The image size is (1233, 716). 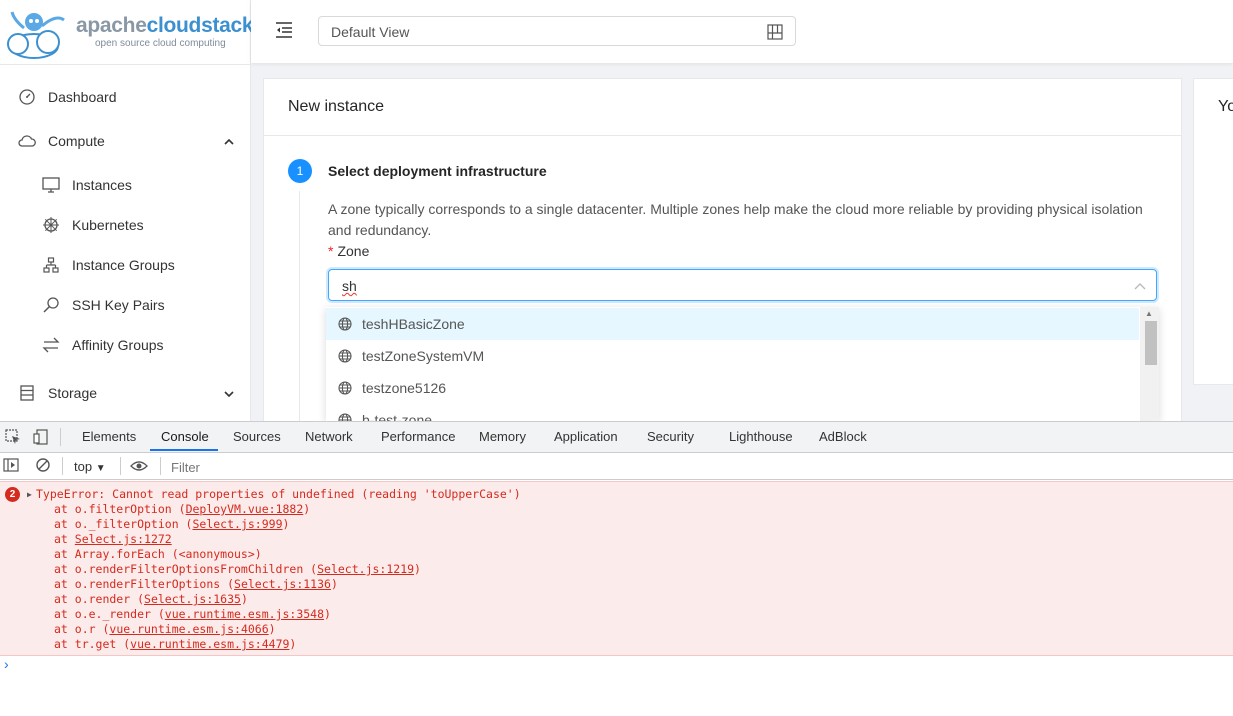 What do you see at coordinates (125, 225) in the screenshot?
I see `sidebar-item-kubernetes: Kubernetes` at bounding box center [125, 225].